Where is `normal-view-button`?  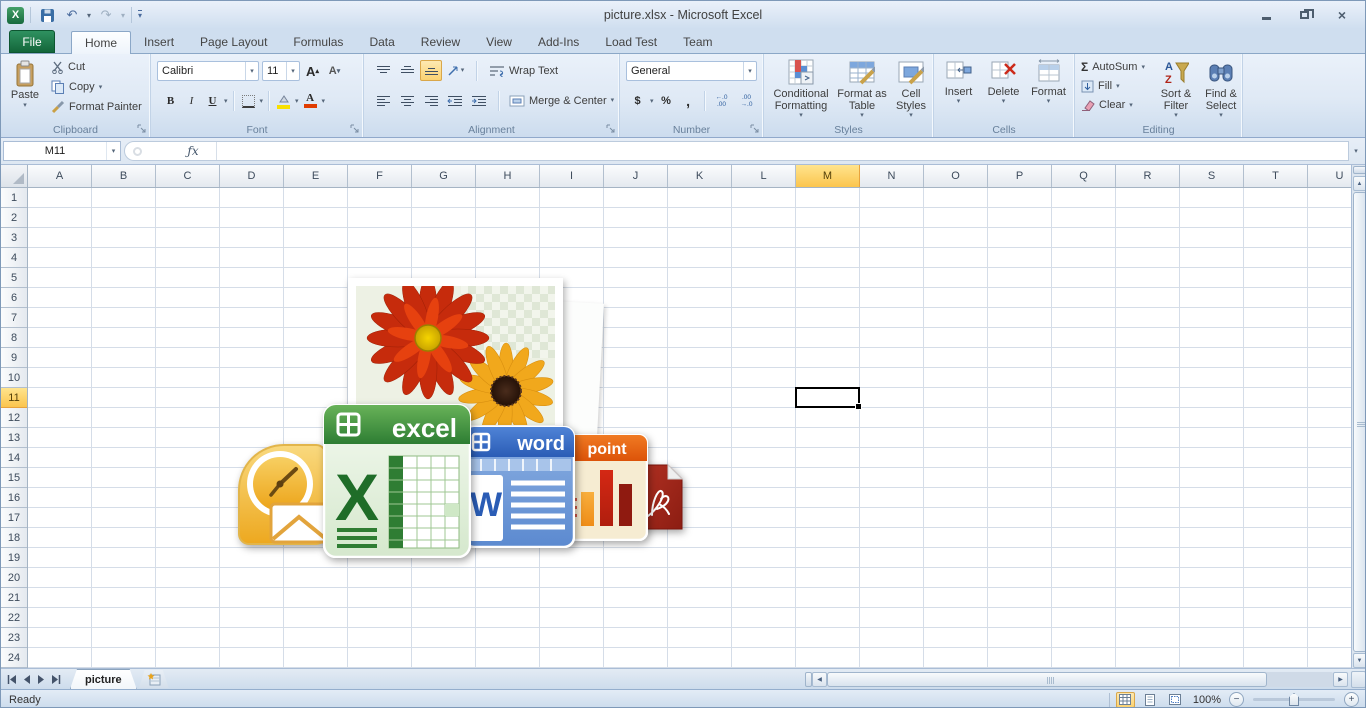
normal-view-button is located at coordinates (1125, 699).